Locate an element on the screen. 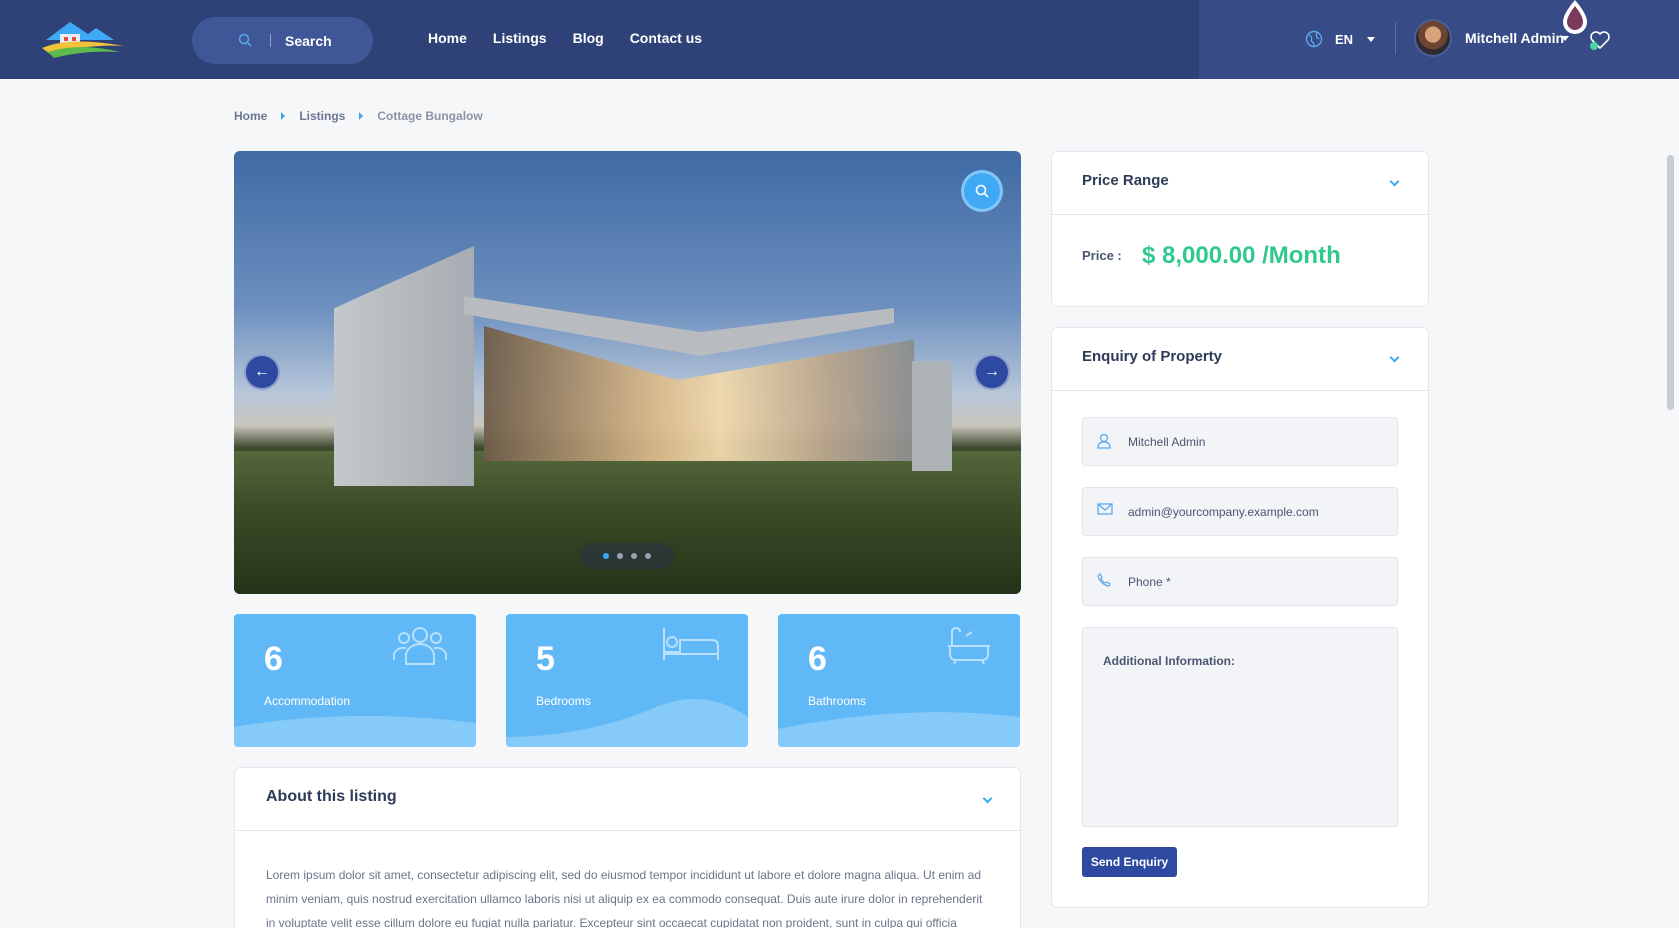 Image resolution: width=1679 pixels, height=928 pixels. user-menu-name: Mitchell Admin is located at coordinates (1514, 38).